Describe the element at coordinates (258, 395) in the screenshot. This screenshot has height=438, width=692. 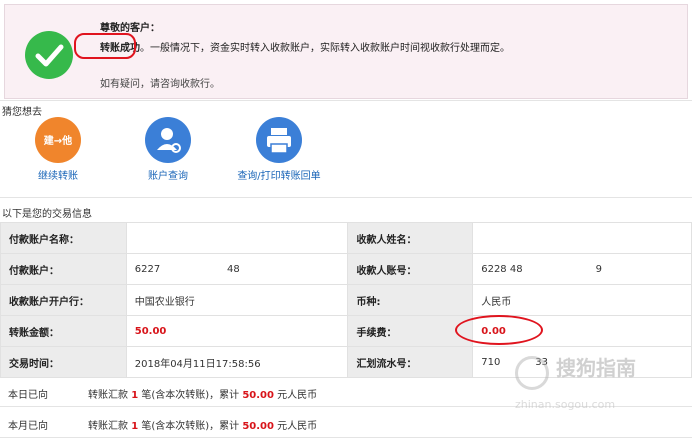
I see `daily-amount: 50.00` at that location.